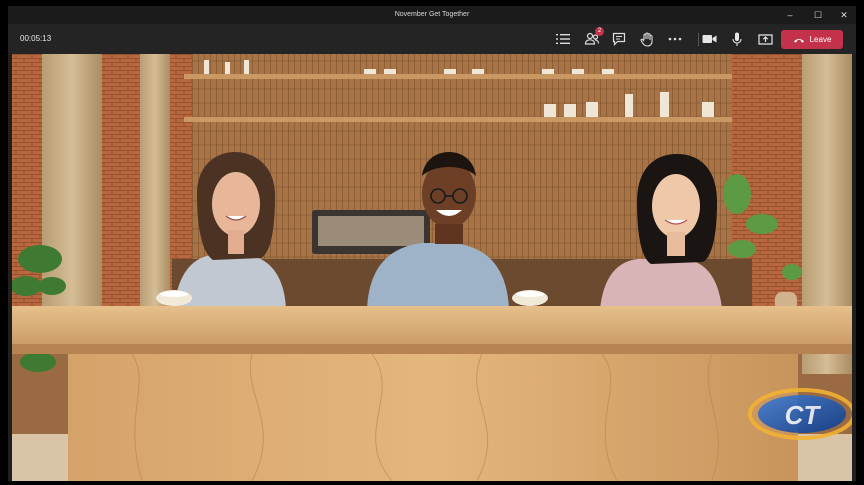  What do you see at coordinates (647, 39) in the screenshot?
I see `raise-hand-icon` at bounding box center [647, 39].